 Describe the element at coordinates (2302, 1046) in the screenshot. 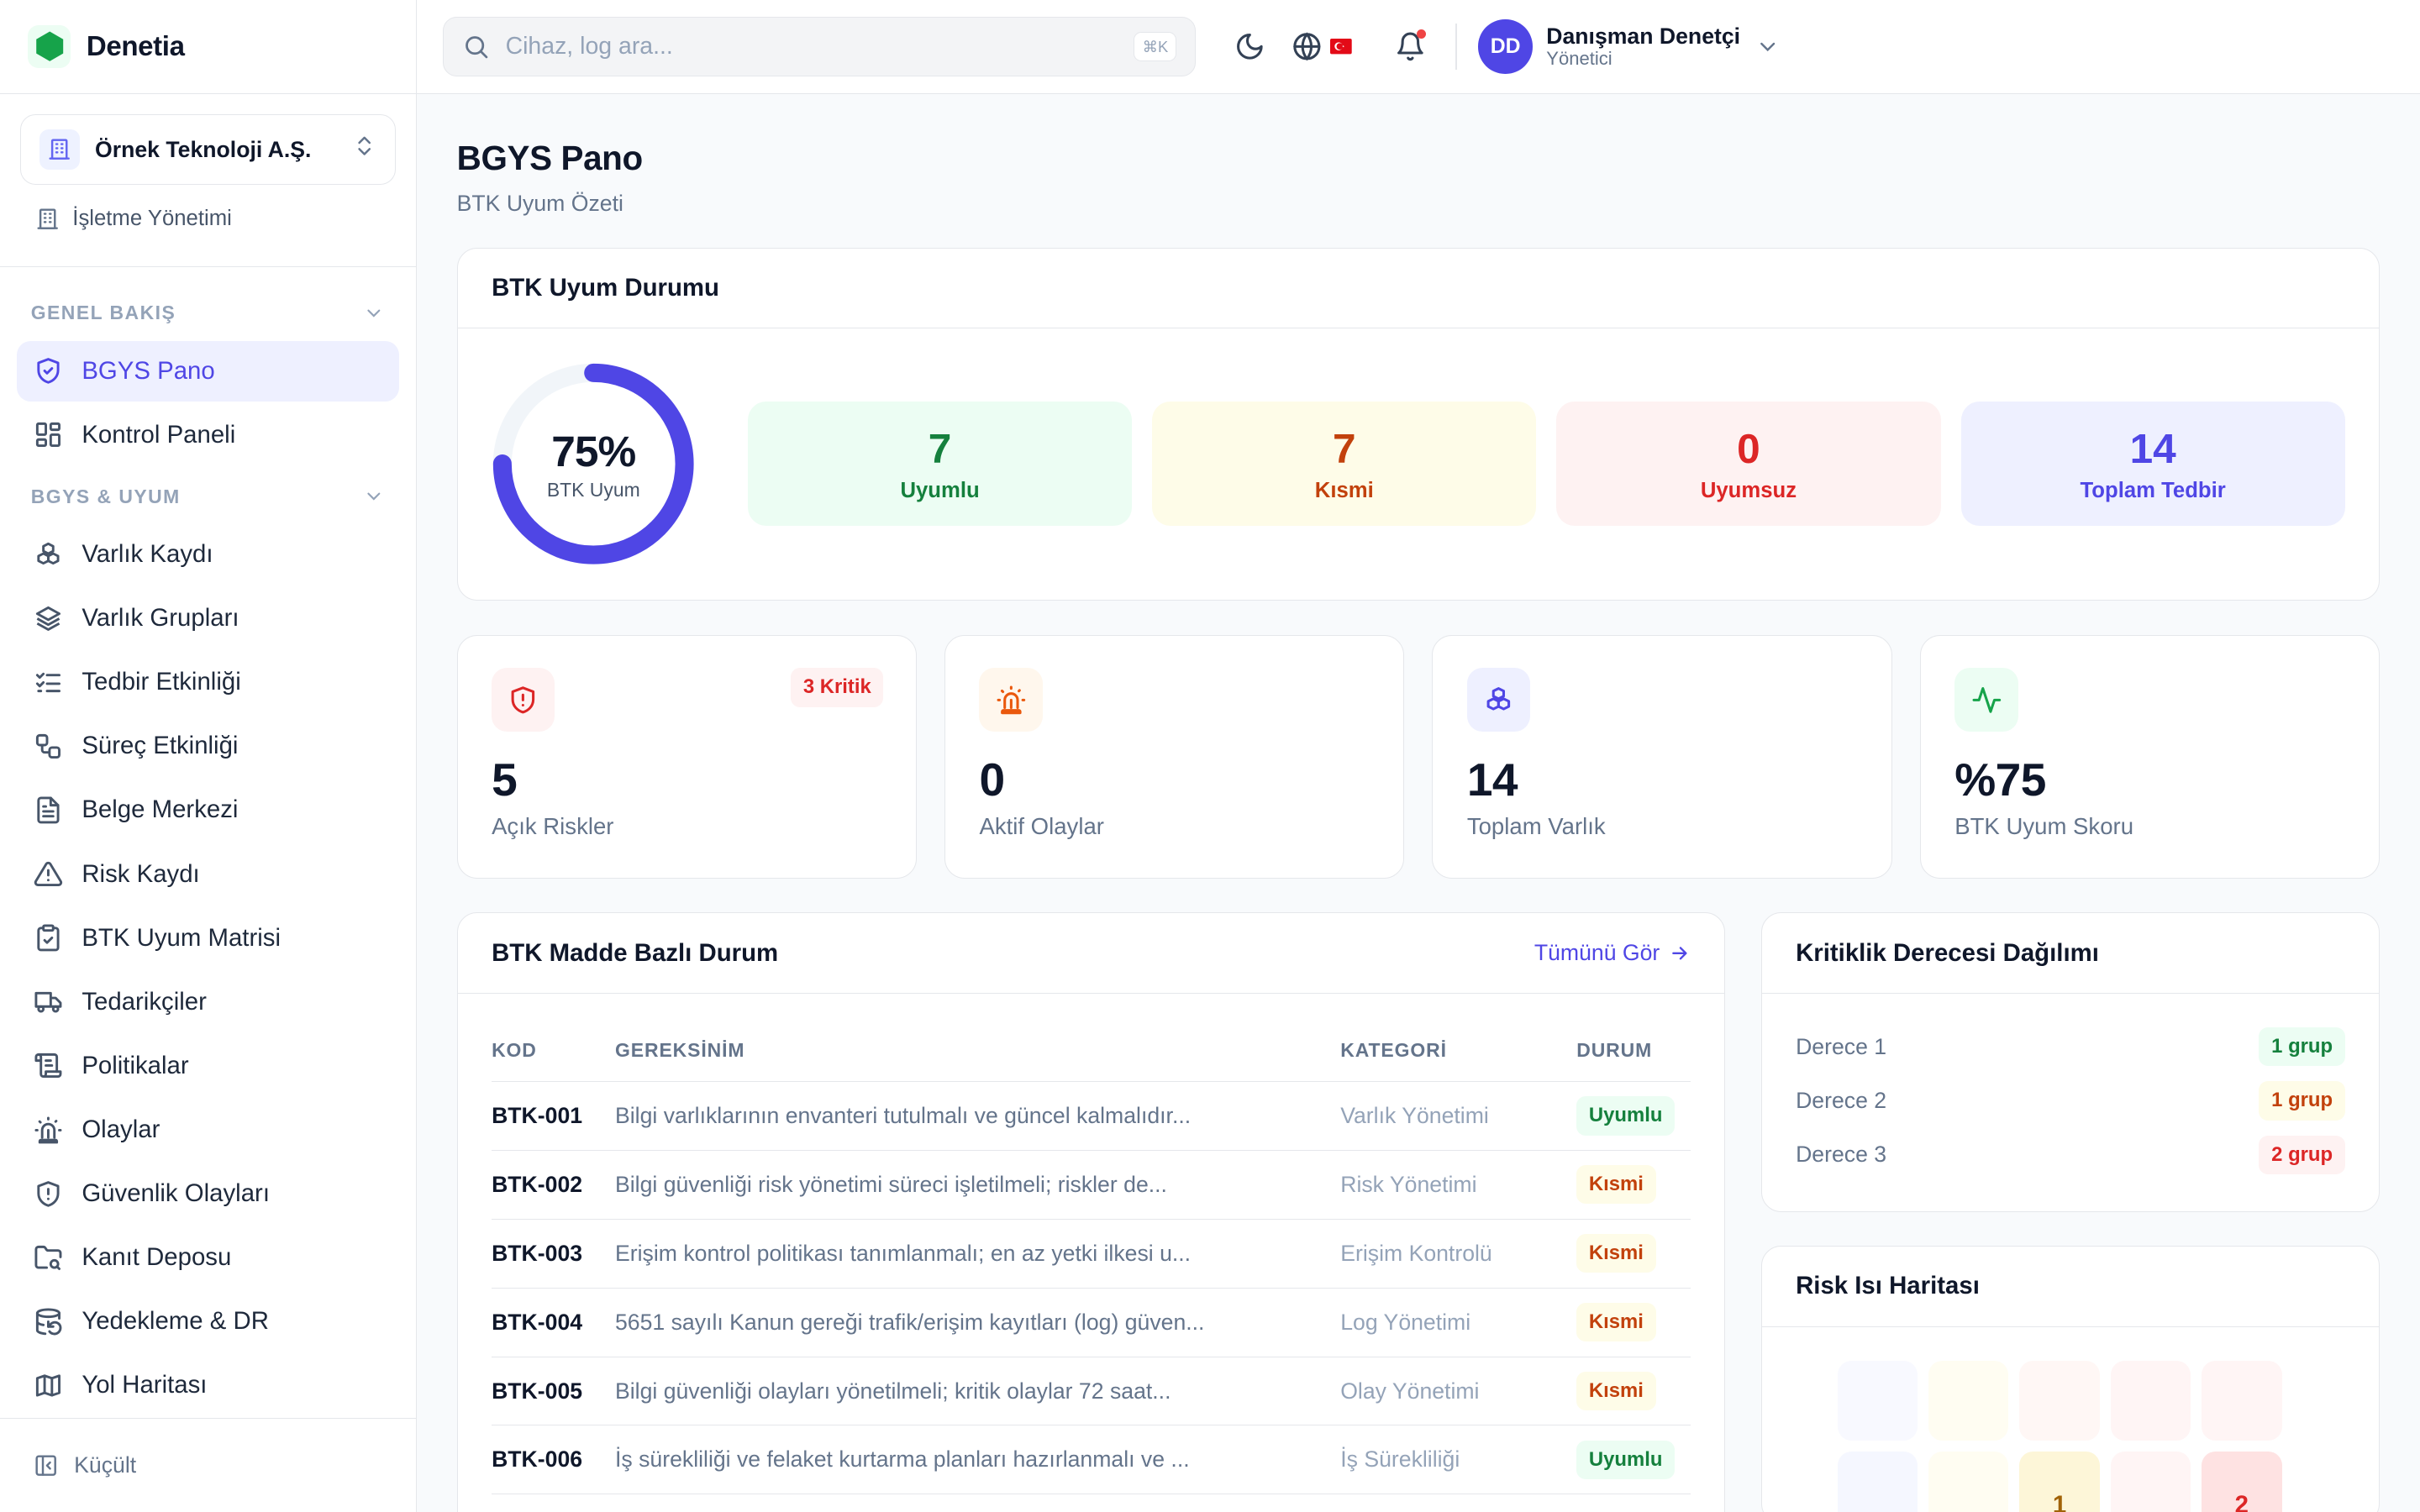

I see `criticality-count-badge: 1 grup` at that location.